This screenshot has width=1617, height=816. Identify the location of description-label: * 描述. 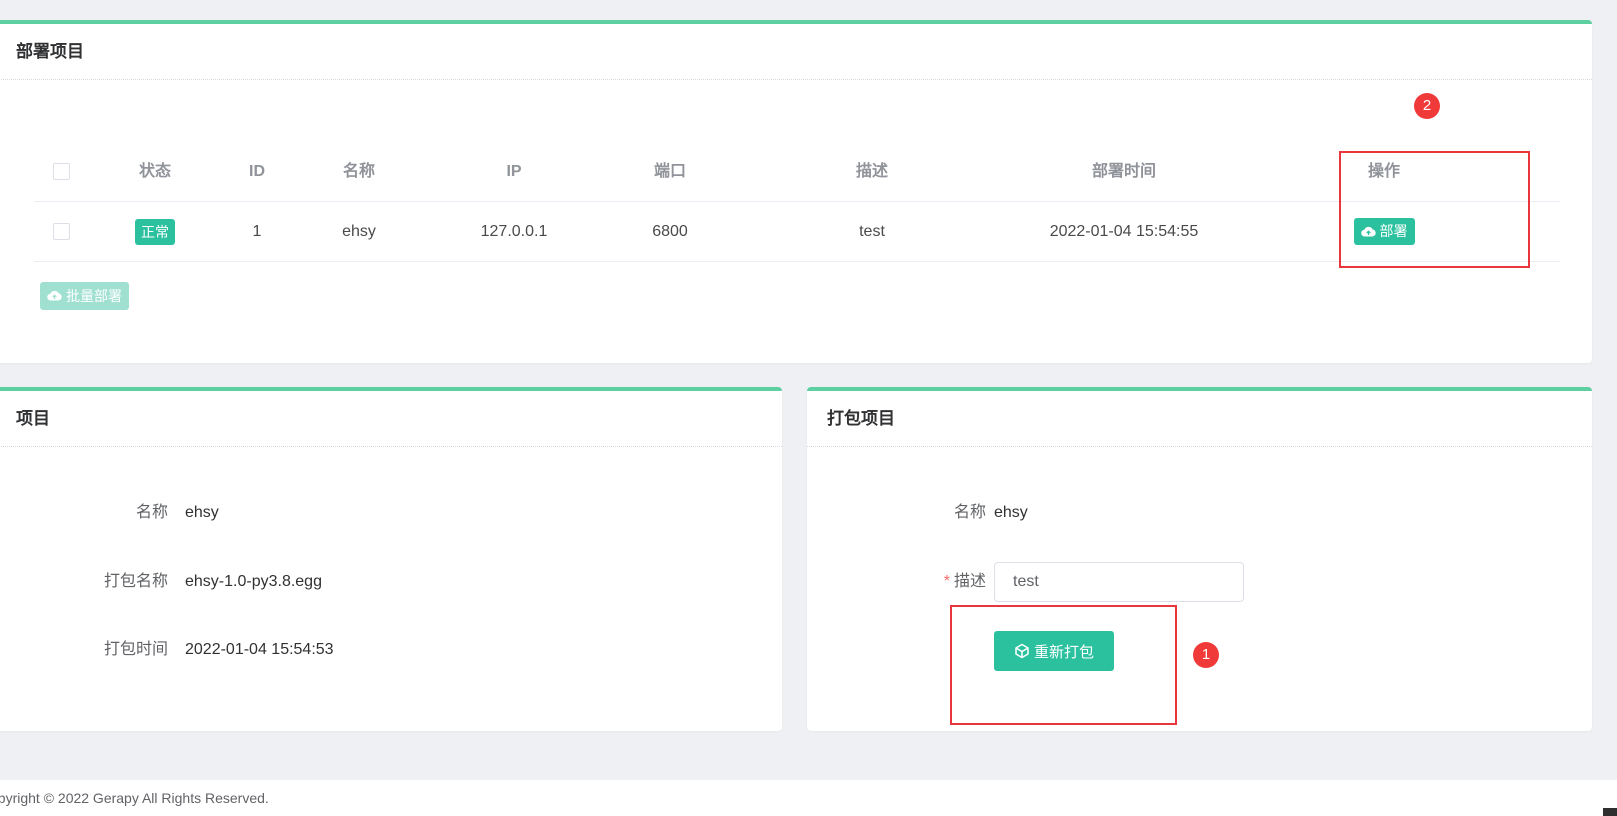
(965, 582).